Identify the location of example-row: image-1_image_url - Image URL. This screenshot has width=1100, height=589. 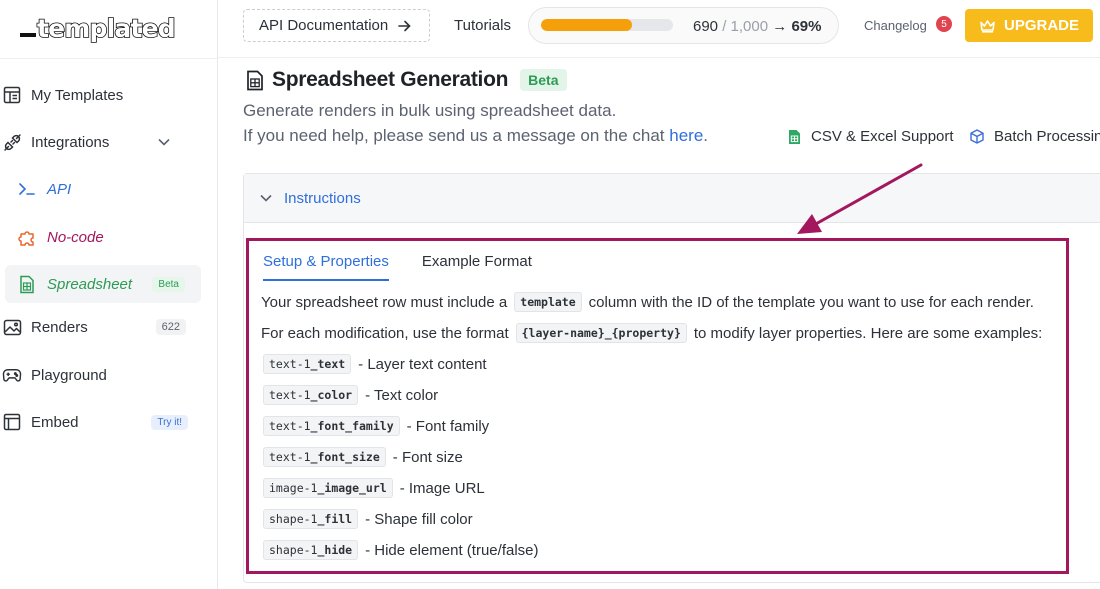
(374, 488).